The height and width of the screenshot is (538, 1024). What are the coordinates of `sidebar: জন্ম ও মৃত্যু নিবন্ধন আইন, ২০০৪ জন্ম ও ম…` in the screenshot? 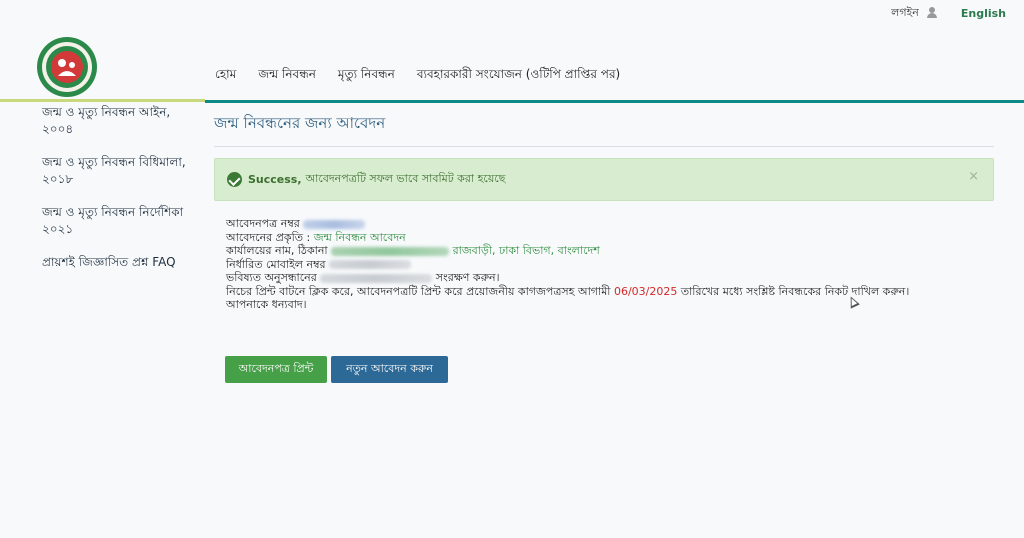 It's located at (122, 195).